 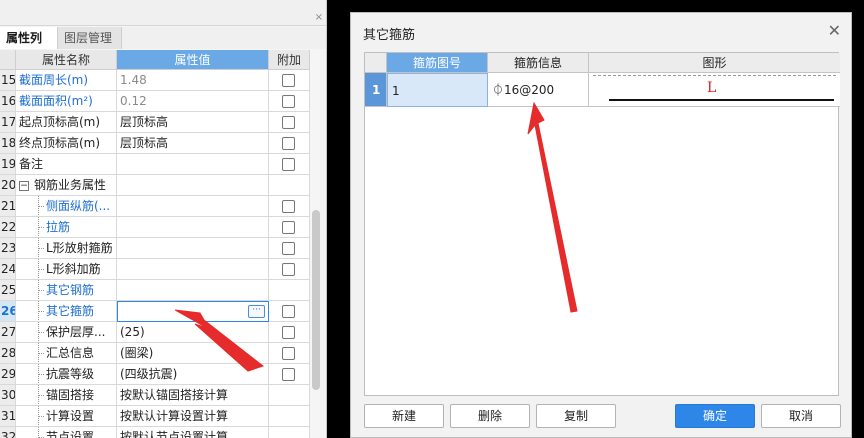 What do you see at coordinates (316, 300) in the screenshot?
I see `panel-scrollbar` at bounding box center [316, 300].